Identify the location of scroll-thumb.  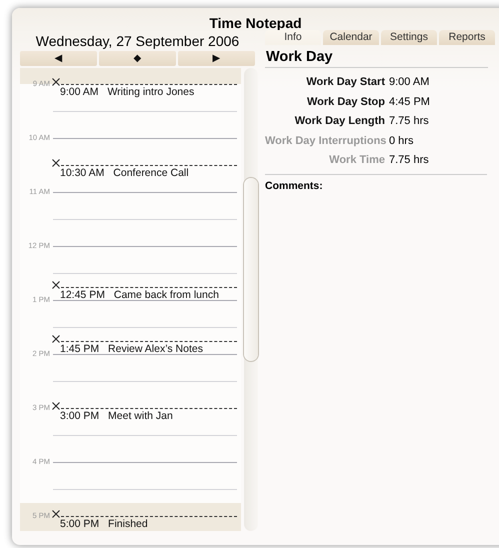
(251, 269).